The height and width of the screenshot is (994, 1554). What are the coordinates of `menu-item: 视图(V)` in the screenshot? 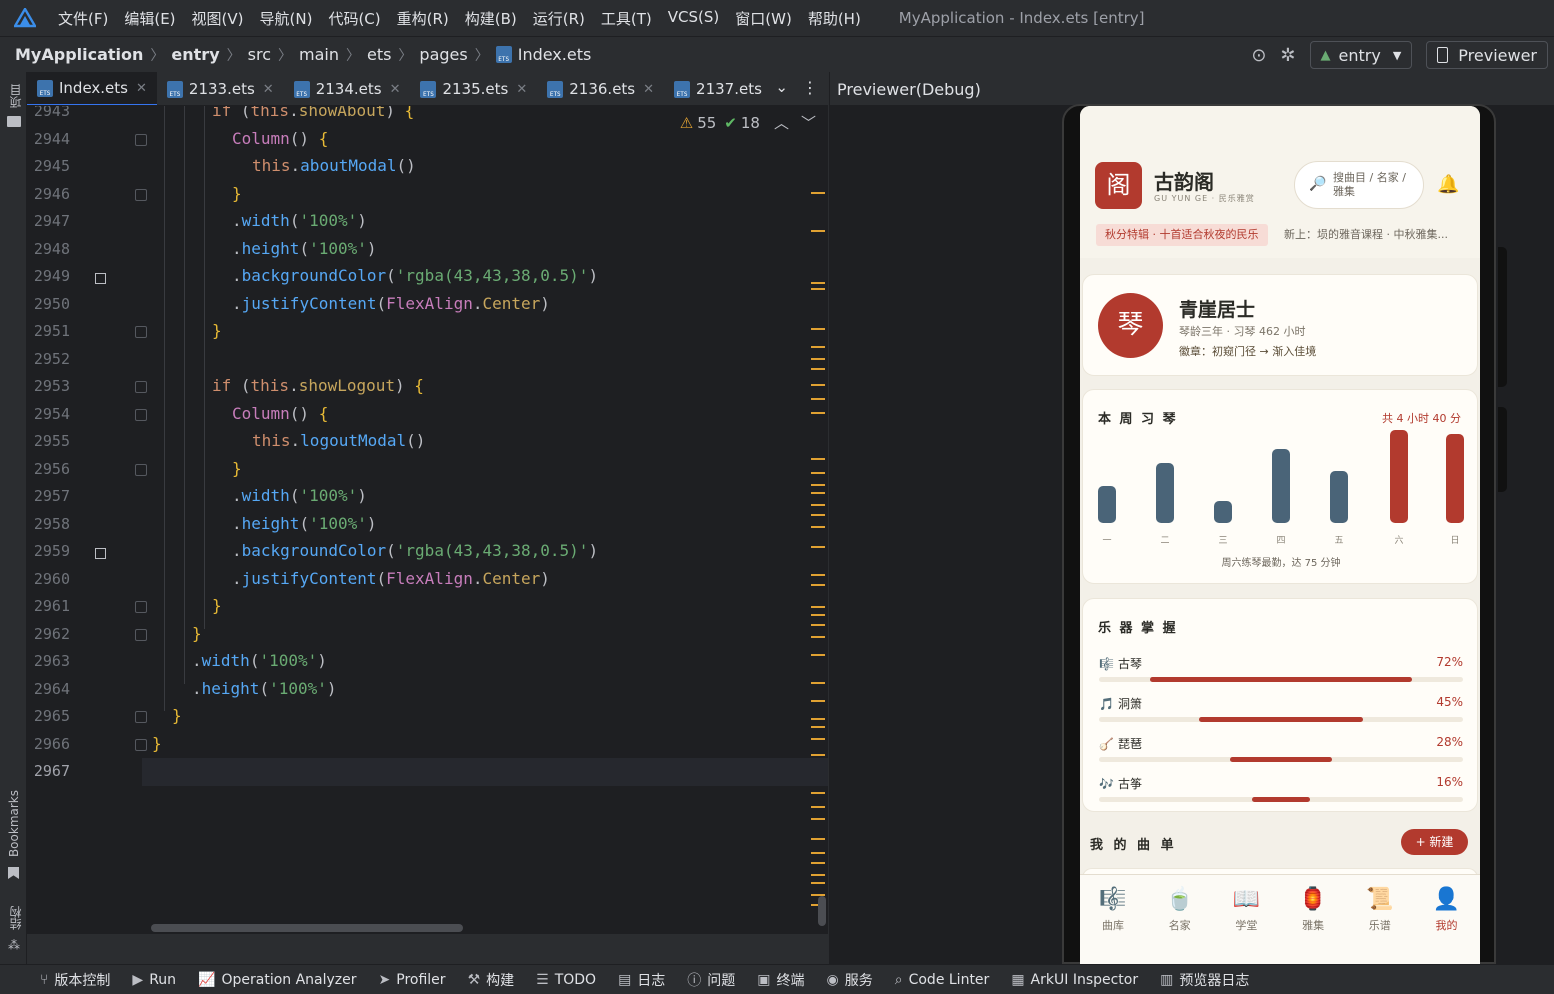 It's located at (218, 18).